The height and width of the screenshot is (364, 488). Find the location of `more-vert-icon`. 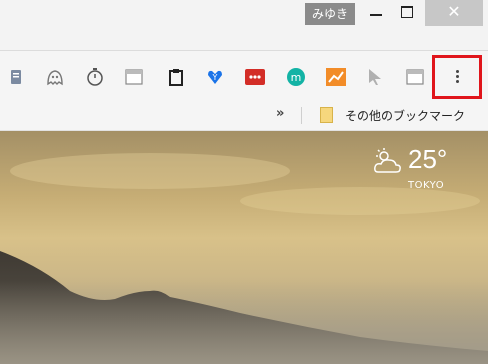

more-vert-icon is located at coordinates (457, 76).